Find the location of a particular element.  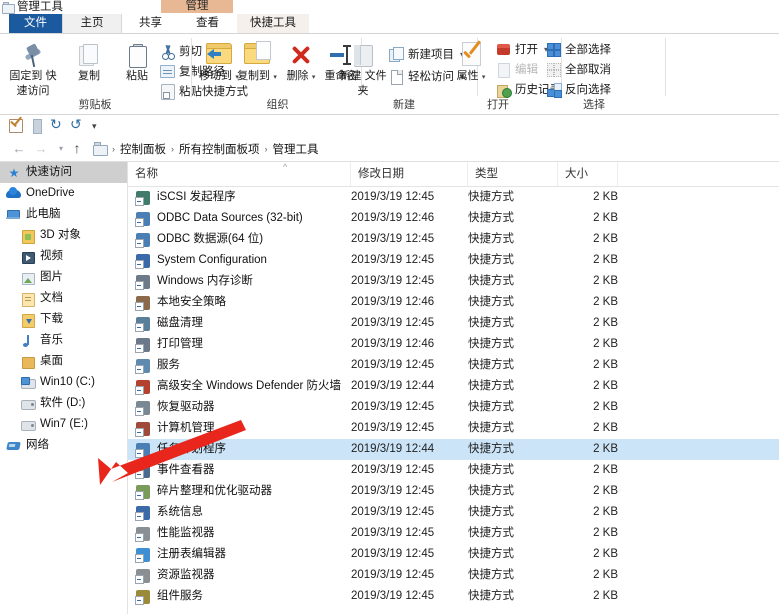

print-management-icon is located at coordinates (143, 345).